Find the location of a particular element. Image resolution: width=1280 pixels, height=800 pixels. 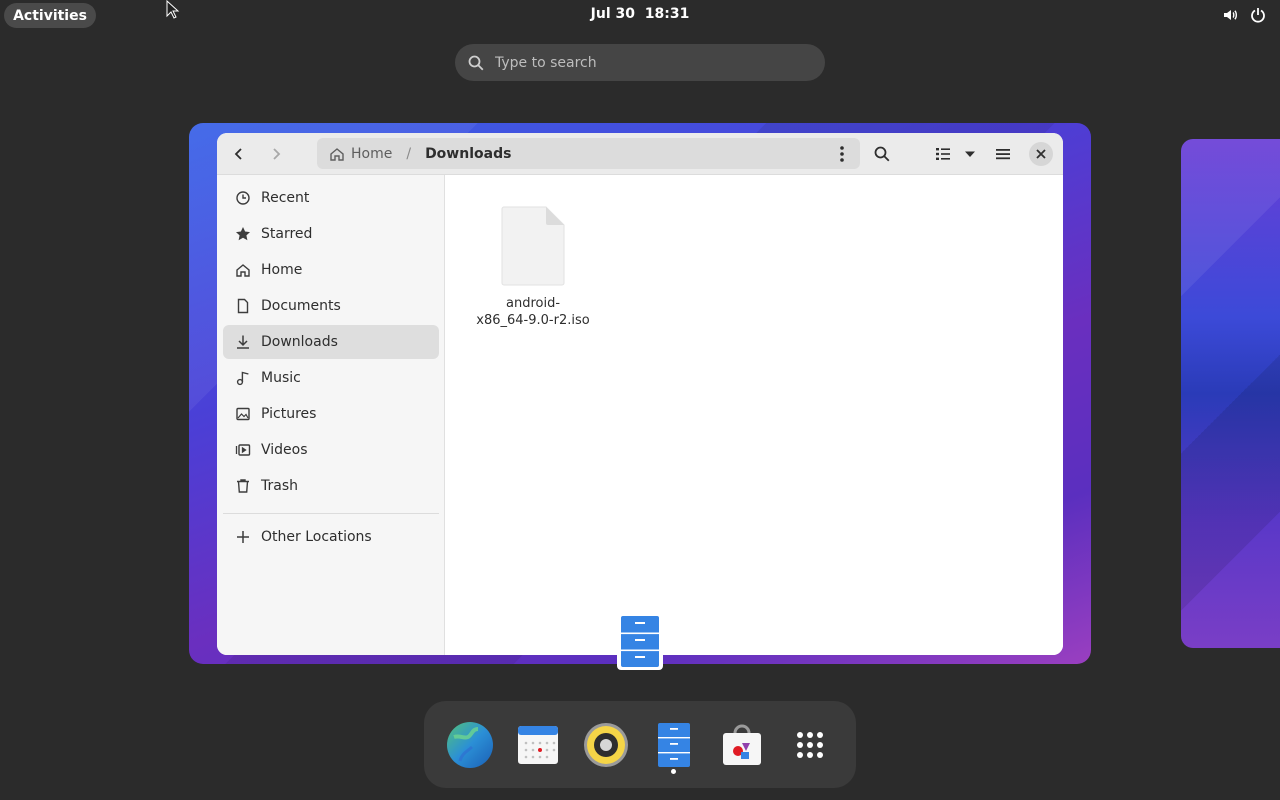

breadcrumb-home-label: Home is located at coordinates (372, 153).